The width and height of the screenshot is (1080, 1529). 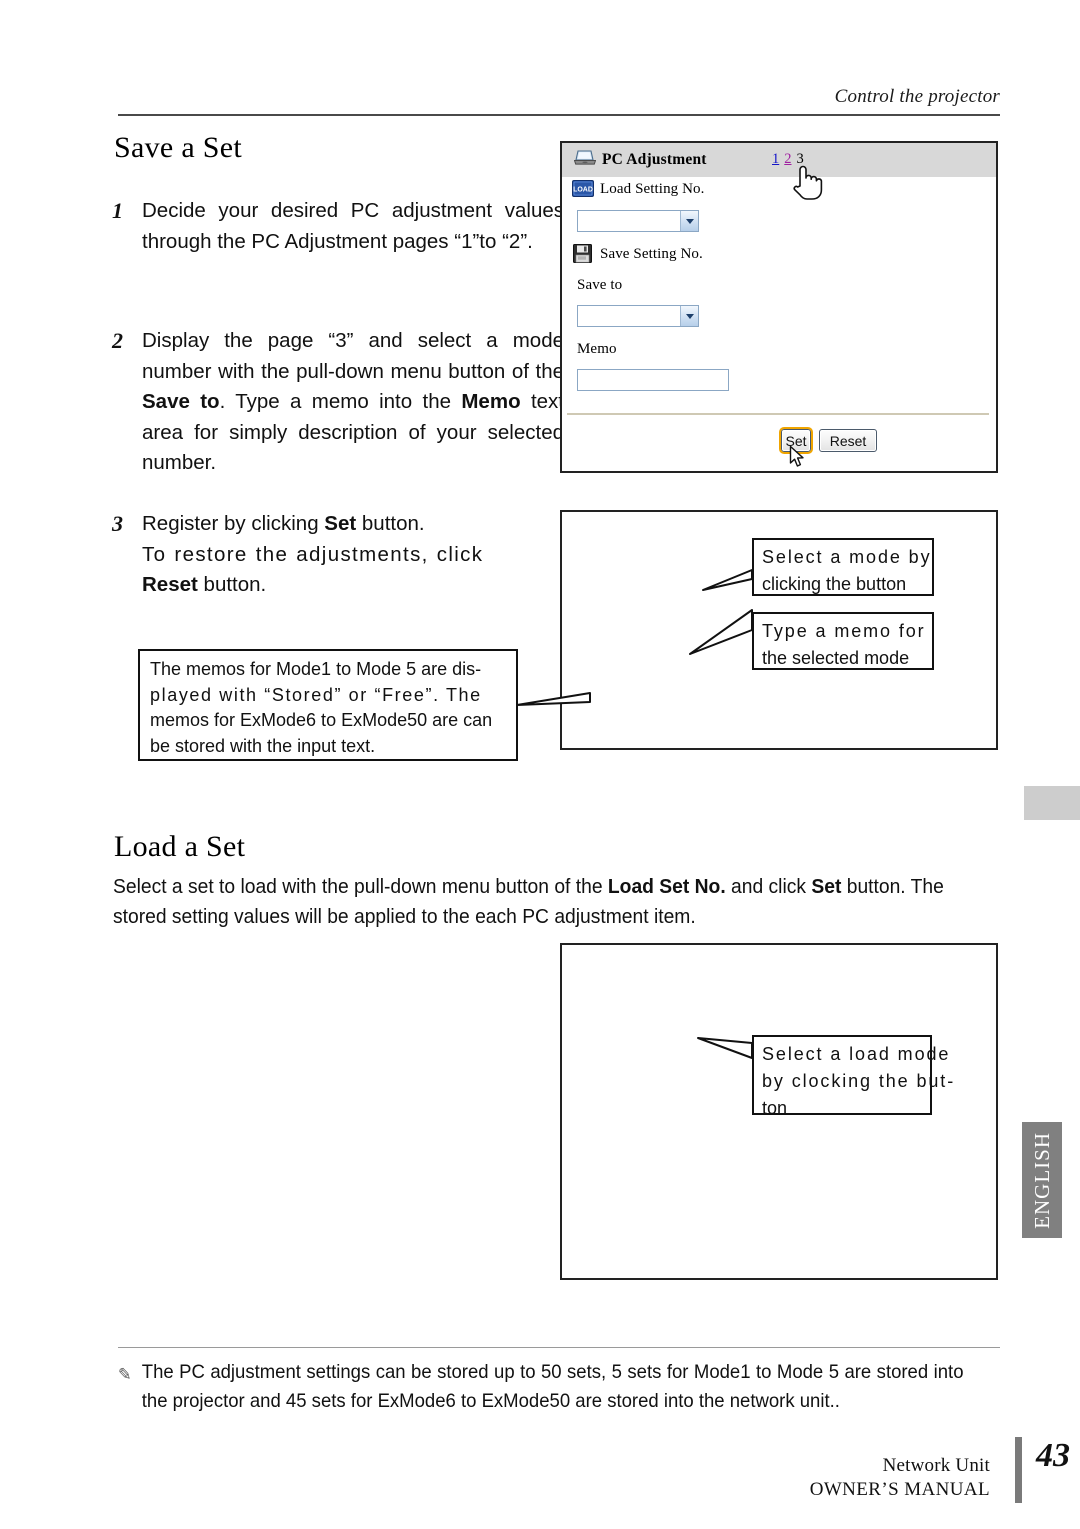 I want to click on load-para-mid: and click, so click(x=768, y=886).